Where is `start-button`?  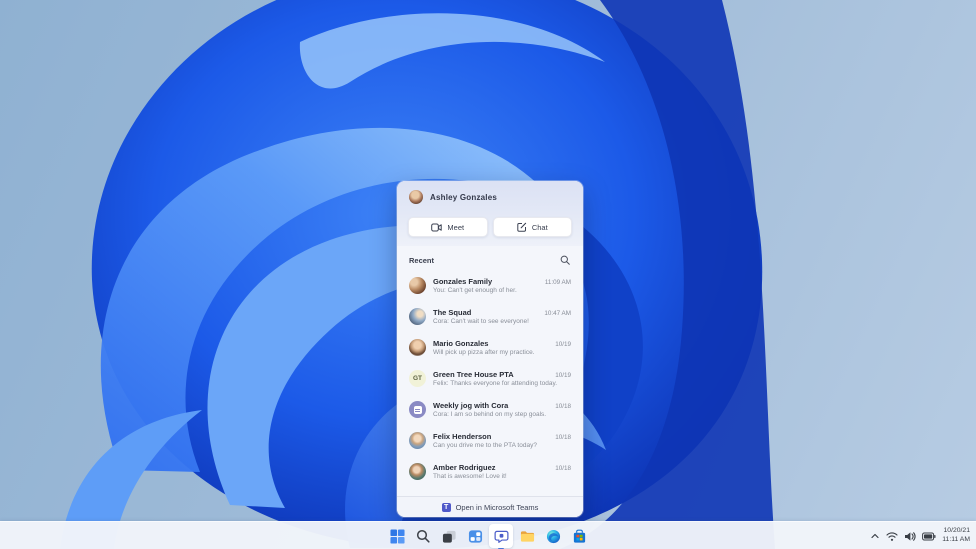 start-button is located at coordinates (397, 536).